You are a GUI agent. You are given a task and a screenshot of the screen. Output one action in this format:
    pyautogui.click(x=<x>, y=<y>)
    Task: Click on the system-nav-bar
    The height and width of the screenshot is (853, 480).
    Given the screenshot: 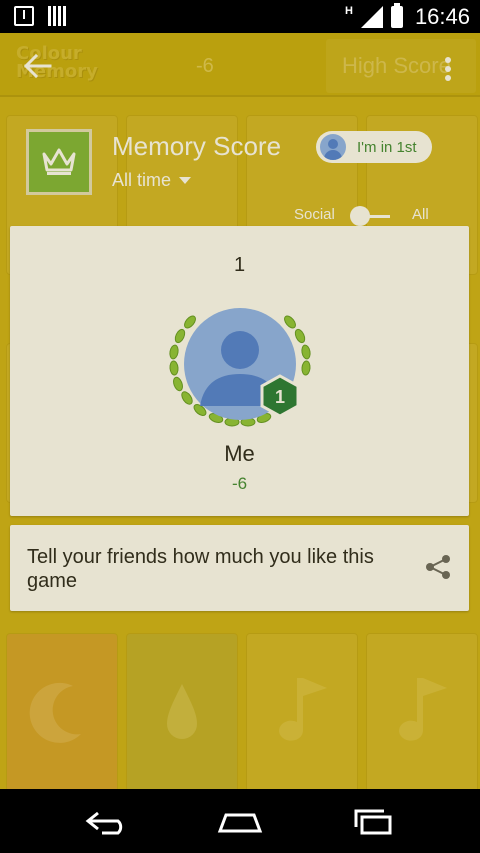 What is the action you would take?
    pyautogui.click(x=240, y=821)
    